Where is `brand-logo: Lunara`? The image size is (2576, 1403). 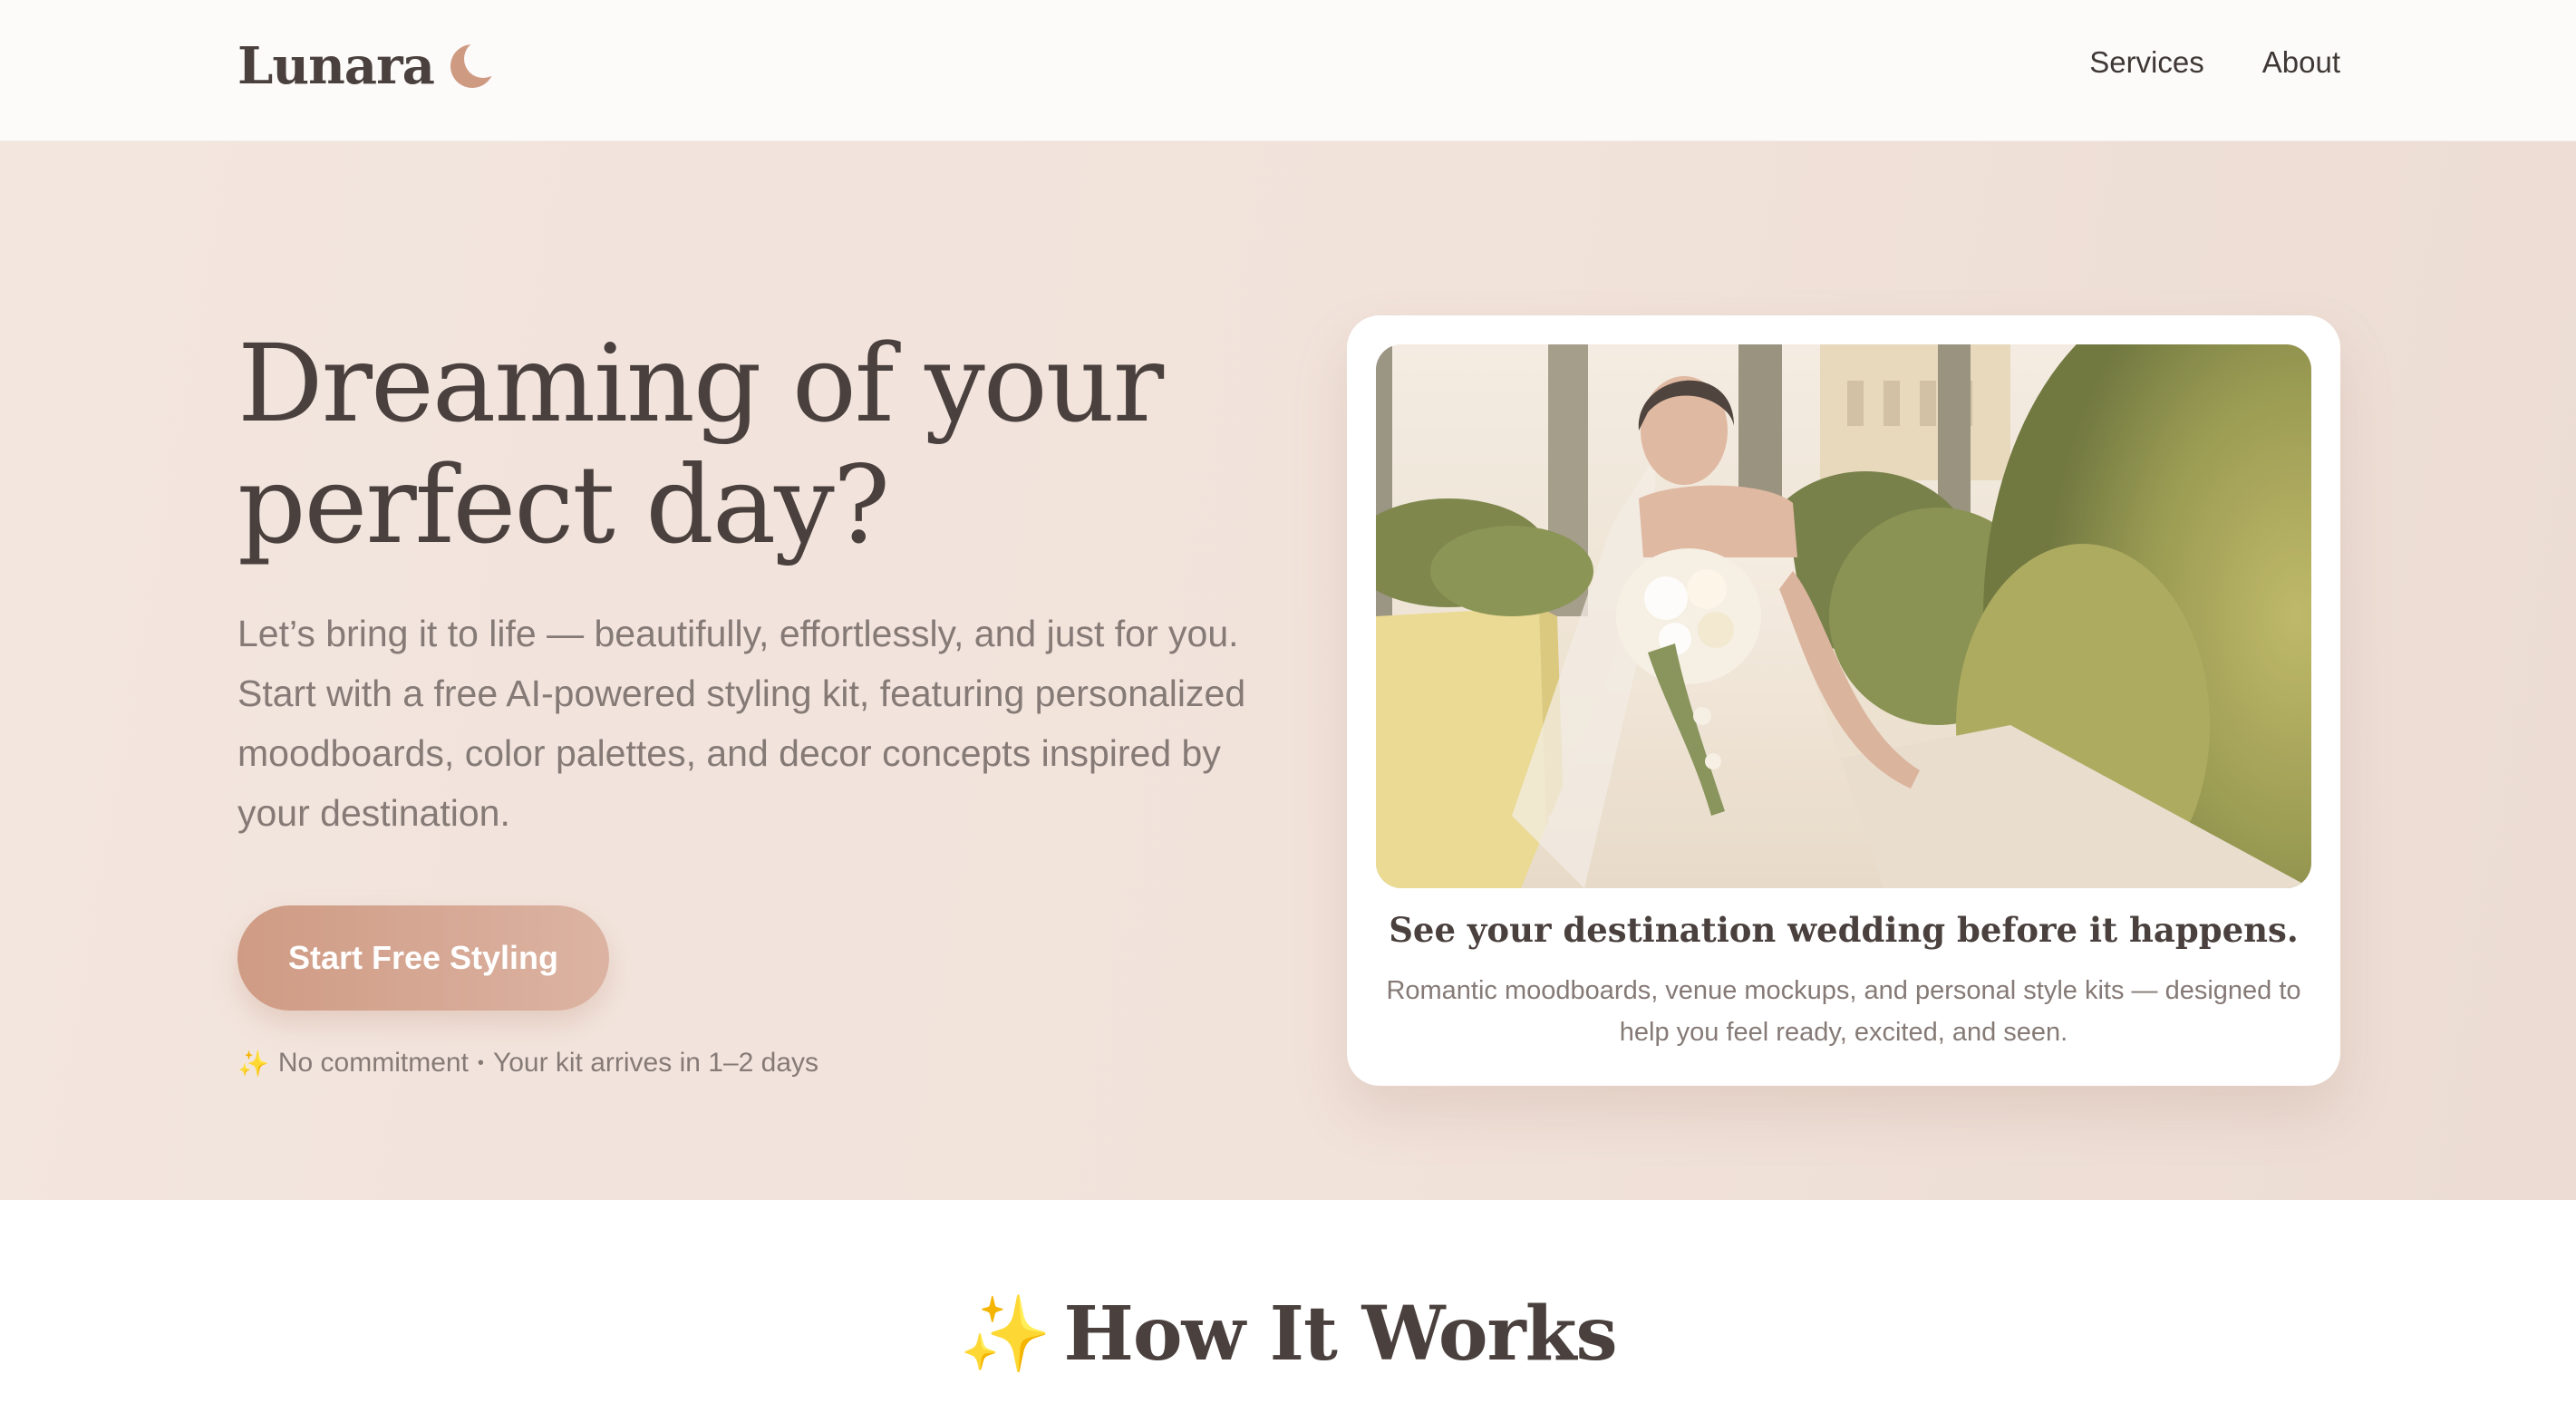
brand-logo: Lunara is located at coordinates (365, 66).